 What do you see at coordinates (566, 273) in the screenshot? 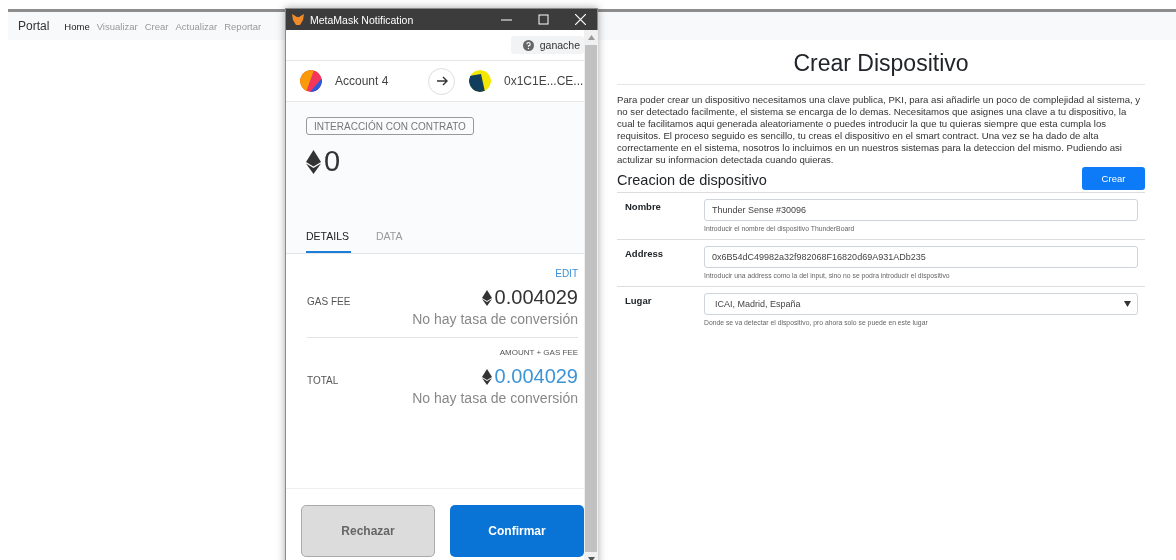
I see `edit-link: EDIT` at bounding box center [566, 273].